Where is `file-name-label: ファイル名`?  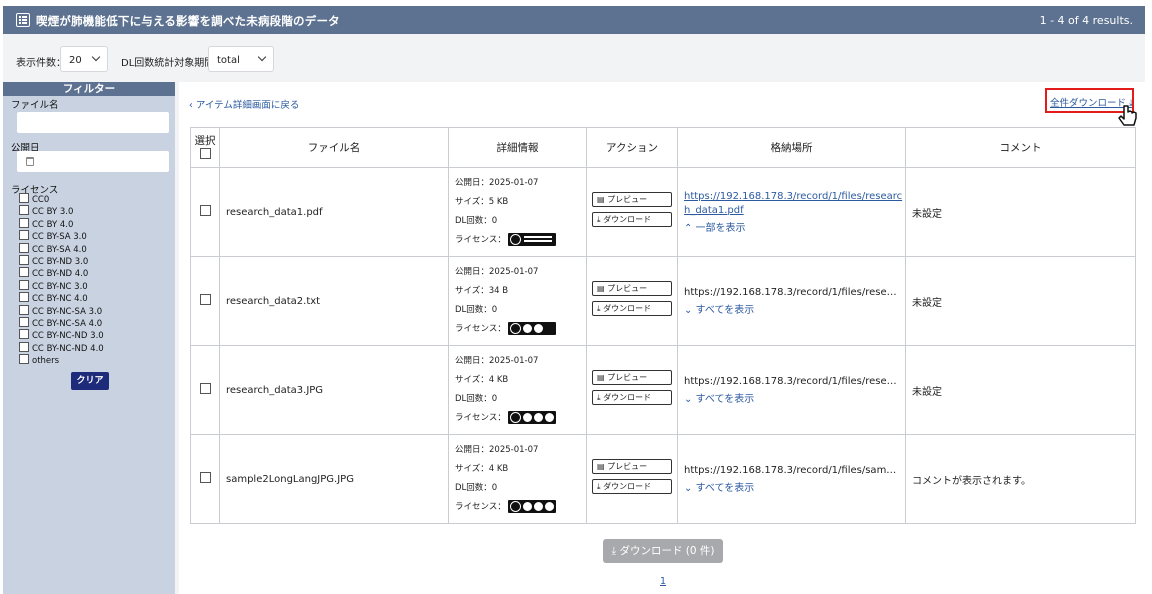
file-name-label: ファイル名 is located at coordinates (35, 105).